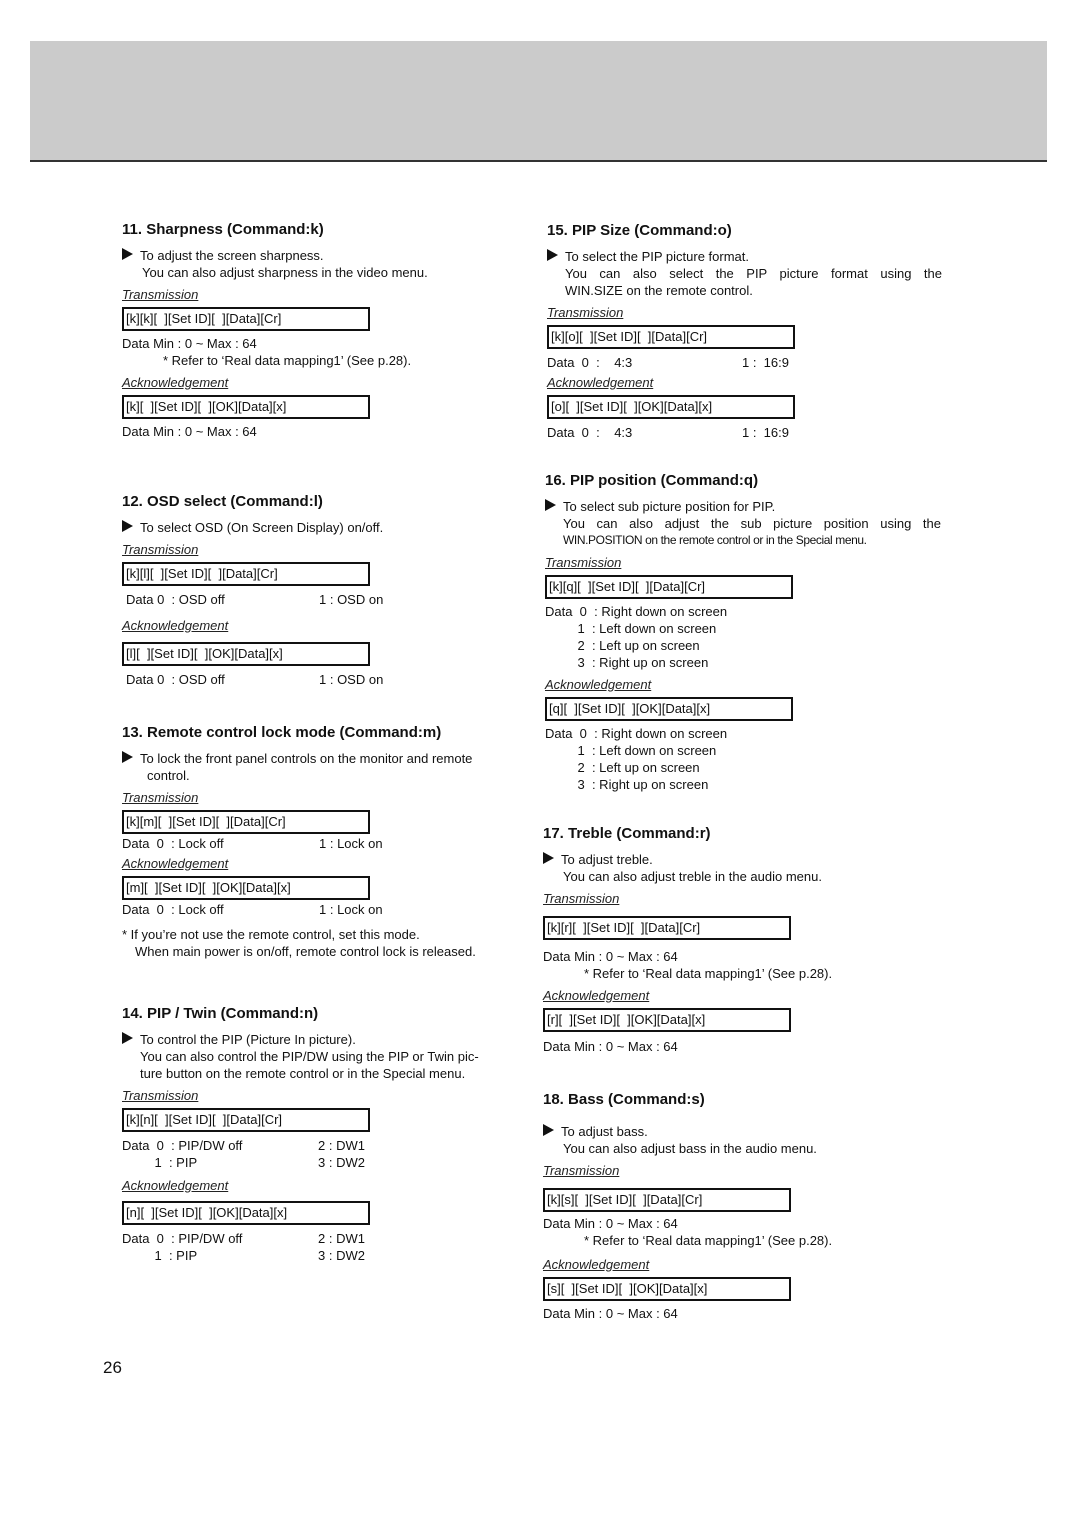  I want to click on section-title: 14. PIP / Twin (Command:n), so click(220, 1013).